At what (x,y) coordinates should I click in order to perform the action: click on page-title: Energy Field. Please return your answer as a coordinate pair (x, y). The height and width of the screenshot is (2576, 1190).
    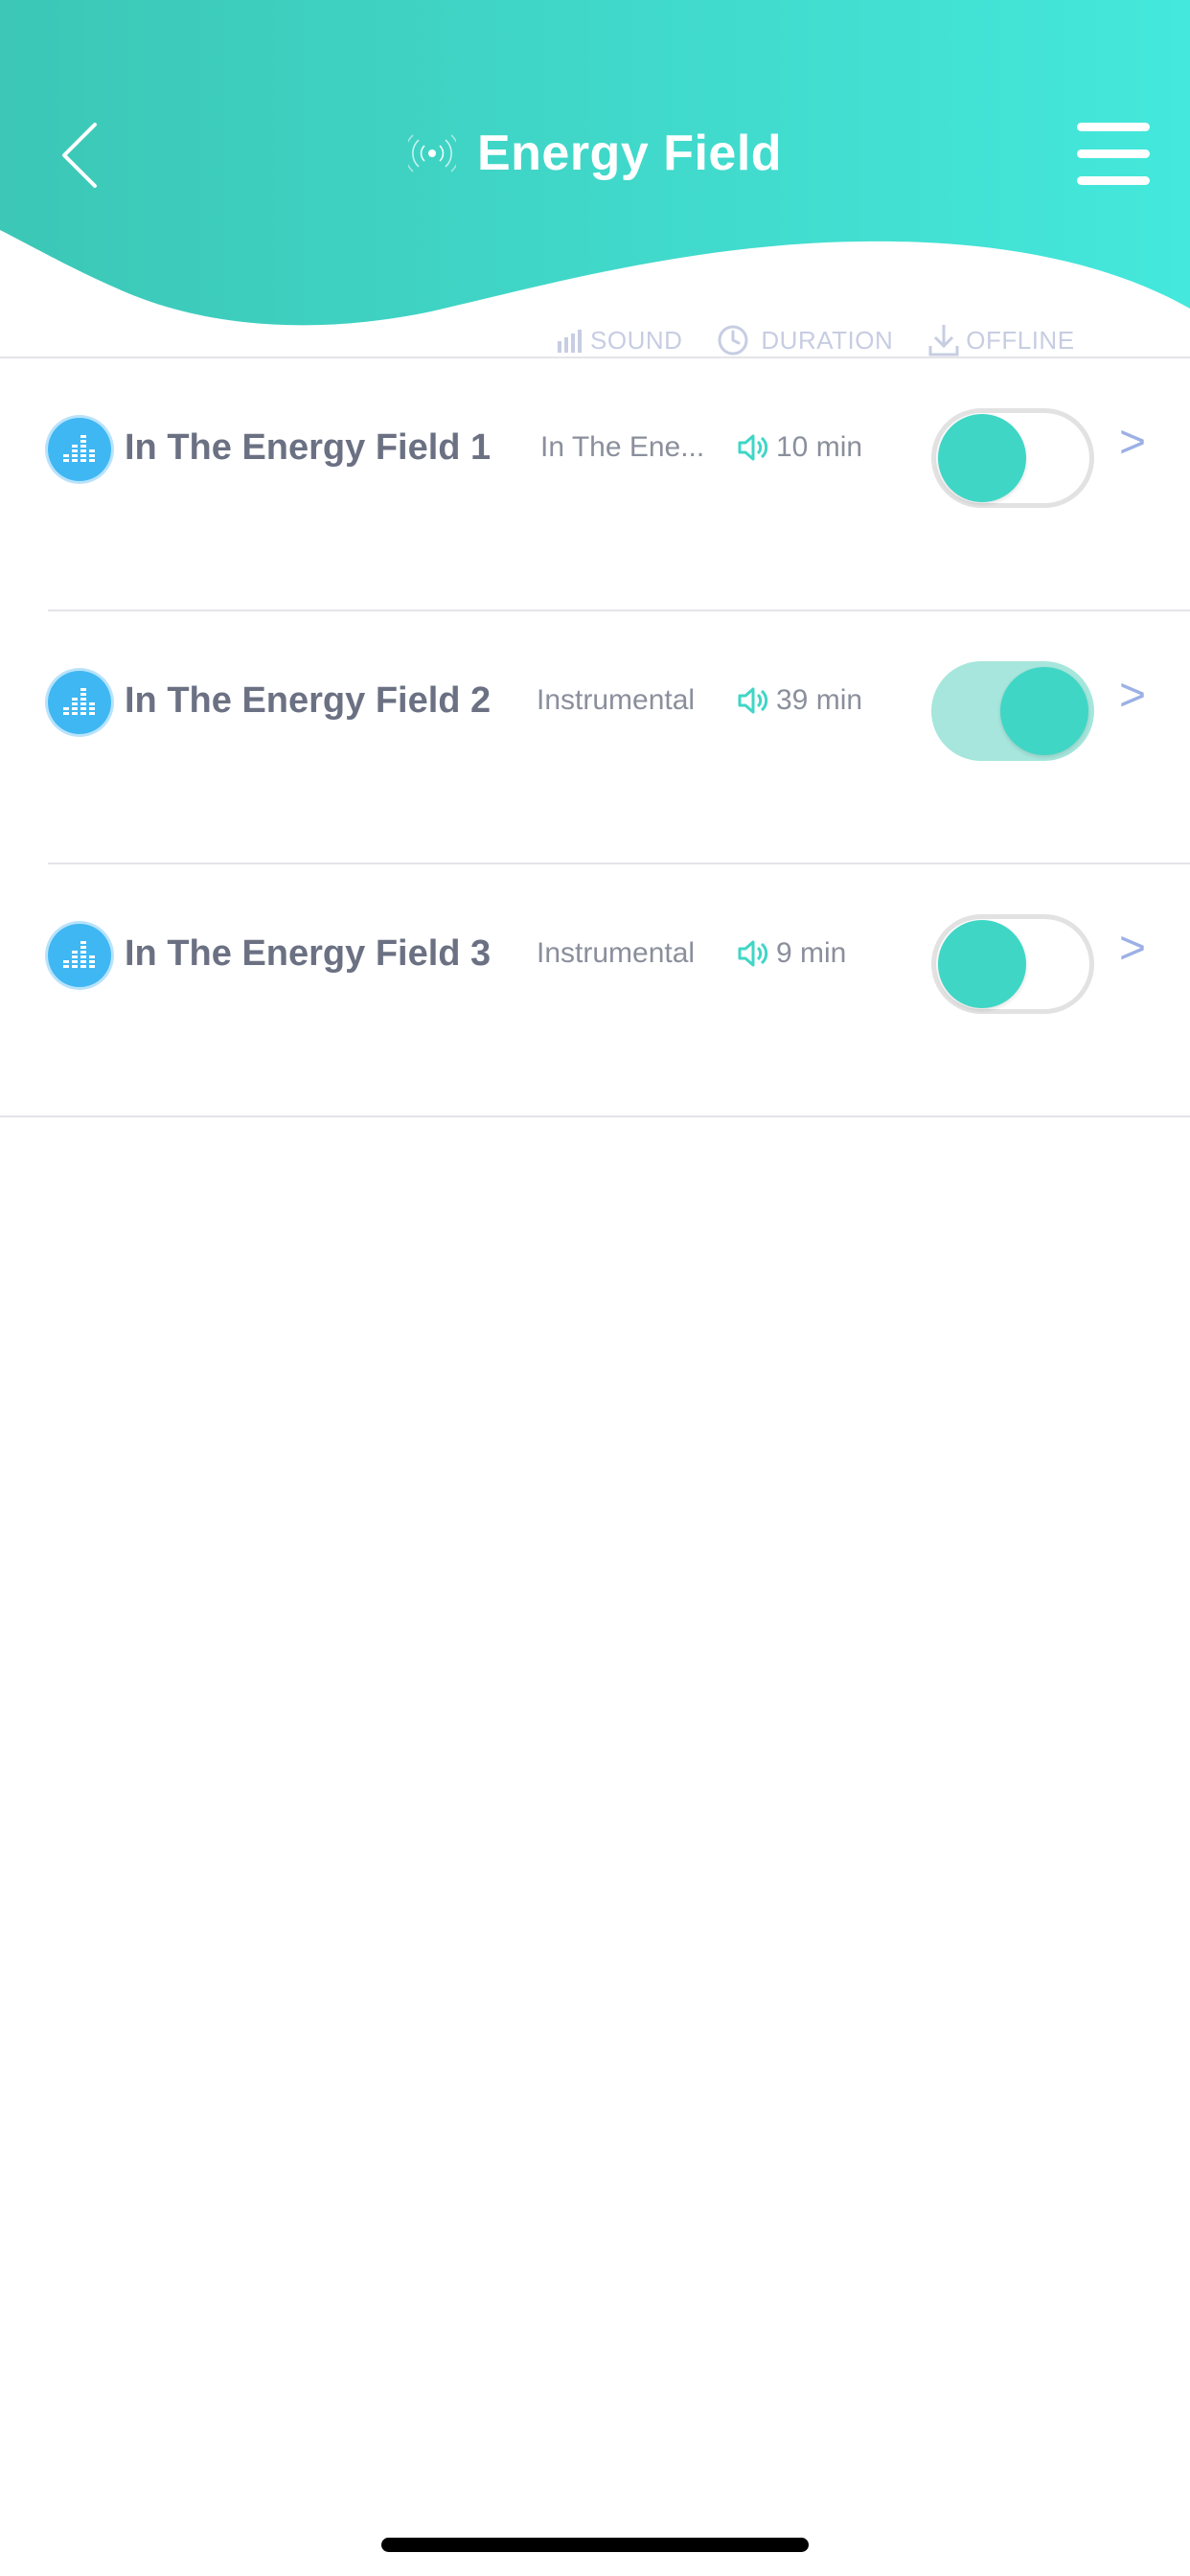
    Looking at the image, I should click on (630, 153).